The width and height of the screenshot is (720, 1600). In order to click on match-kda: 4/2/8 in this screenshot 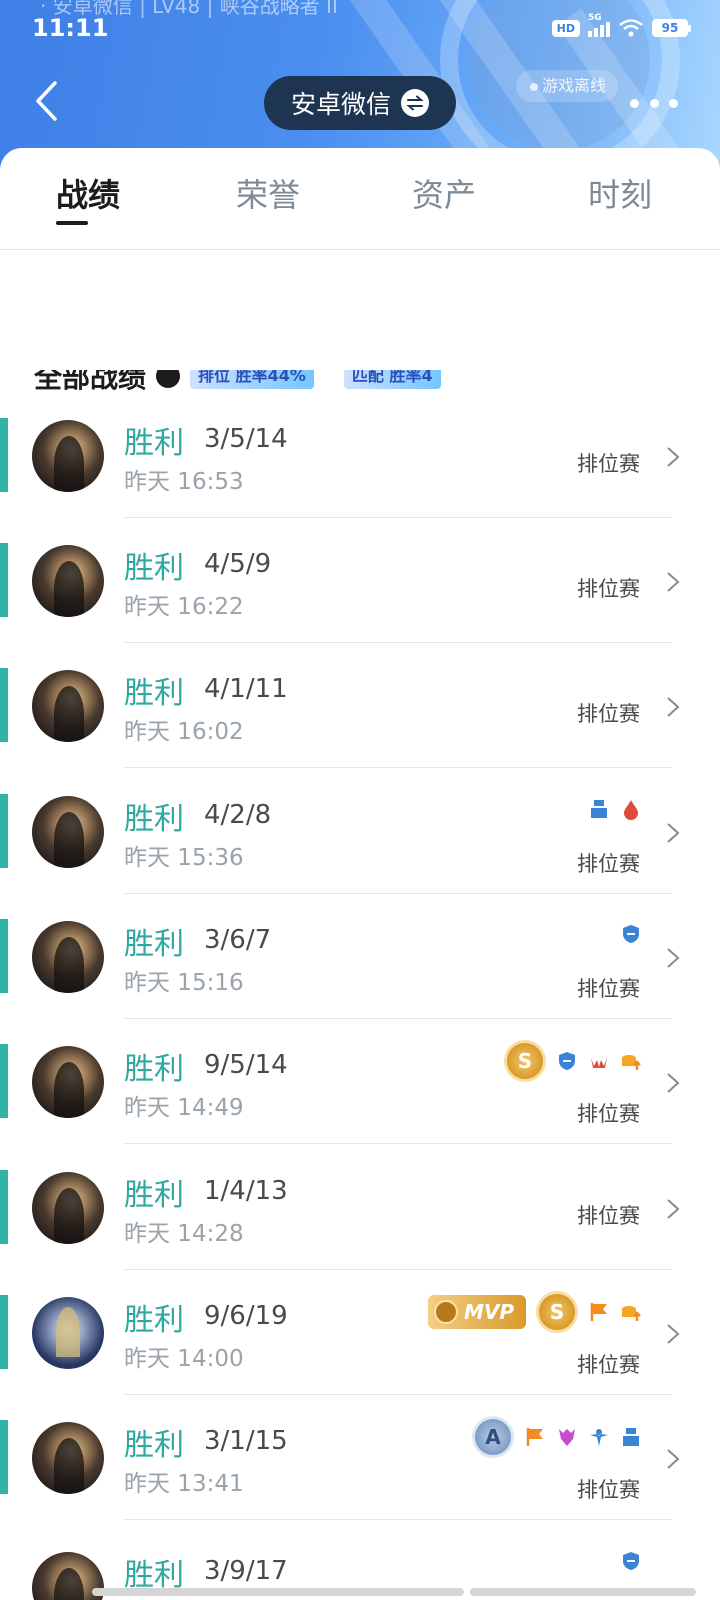, I will do `click(238, 815)`.